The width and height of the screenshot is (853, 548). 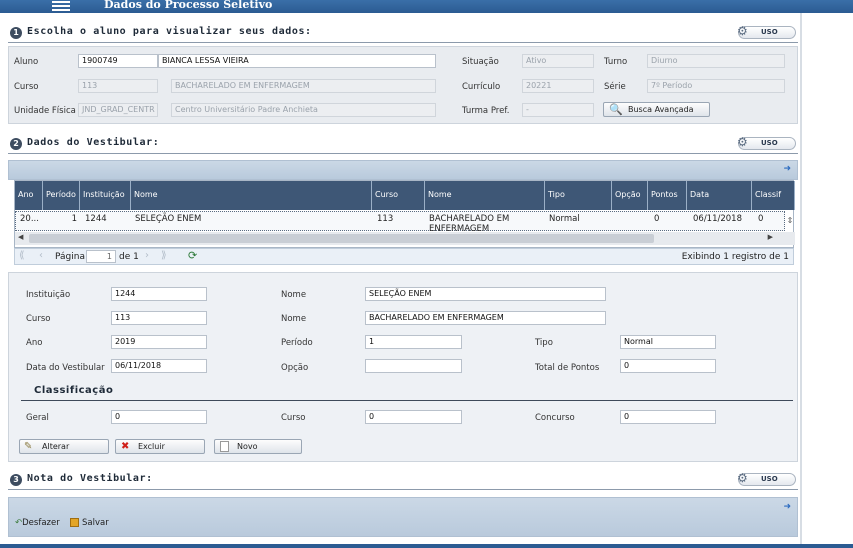 I want to click on scroll-thumb, so click(x=341, y=238).